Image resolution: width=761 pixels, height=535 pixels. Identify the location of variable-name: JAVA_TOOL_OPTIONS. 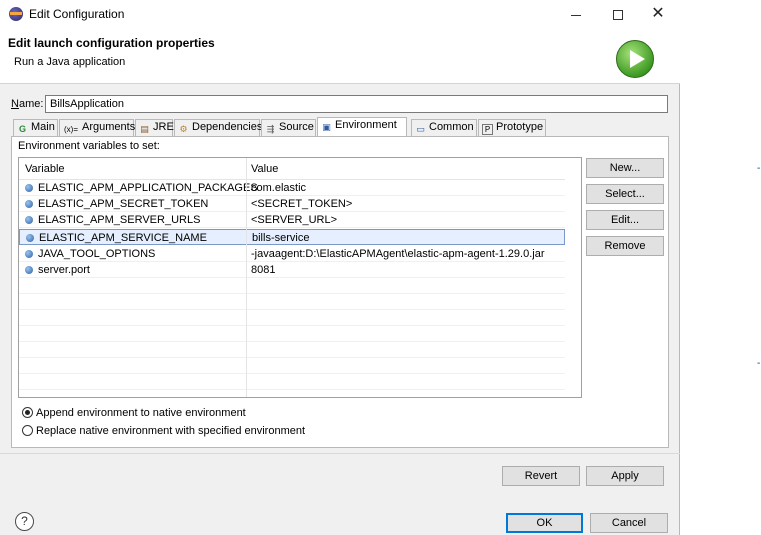
(97, 254).